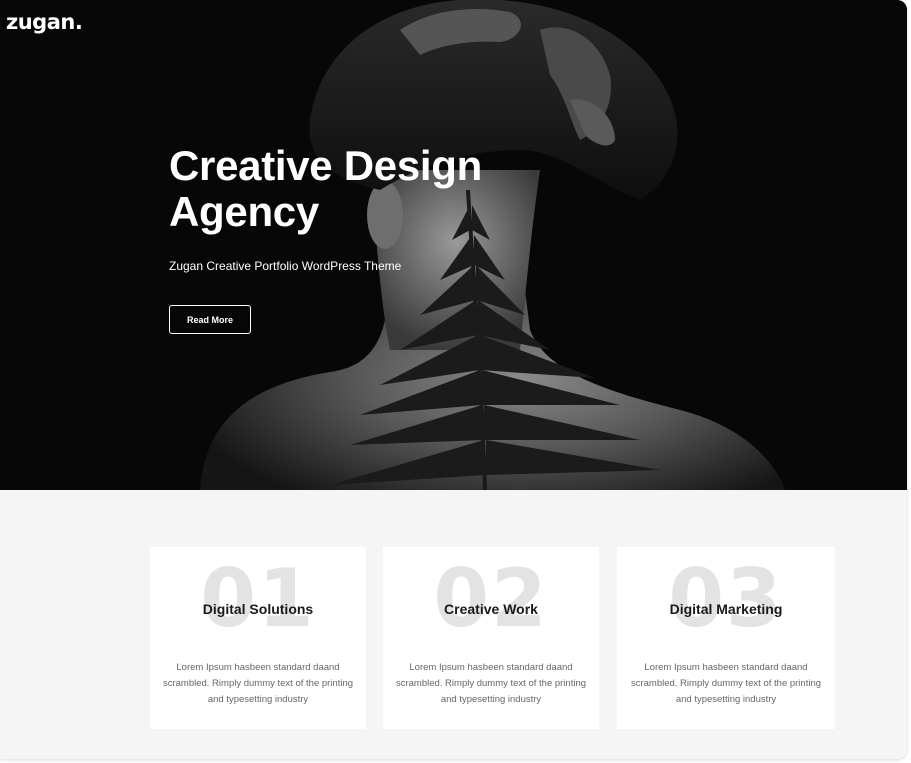 The image size is (911, 763). Describe the element at coordinates (244, 211) in the screenshot. I see `hero-title-line-2: Agency` at that location.